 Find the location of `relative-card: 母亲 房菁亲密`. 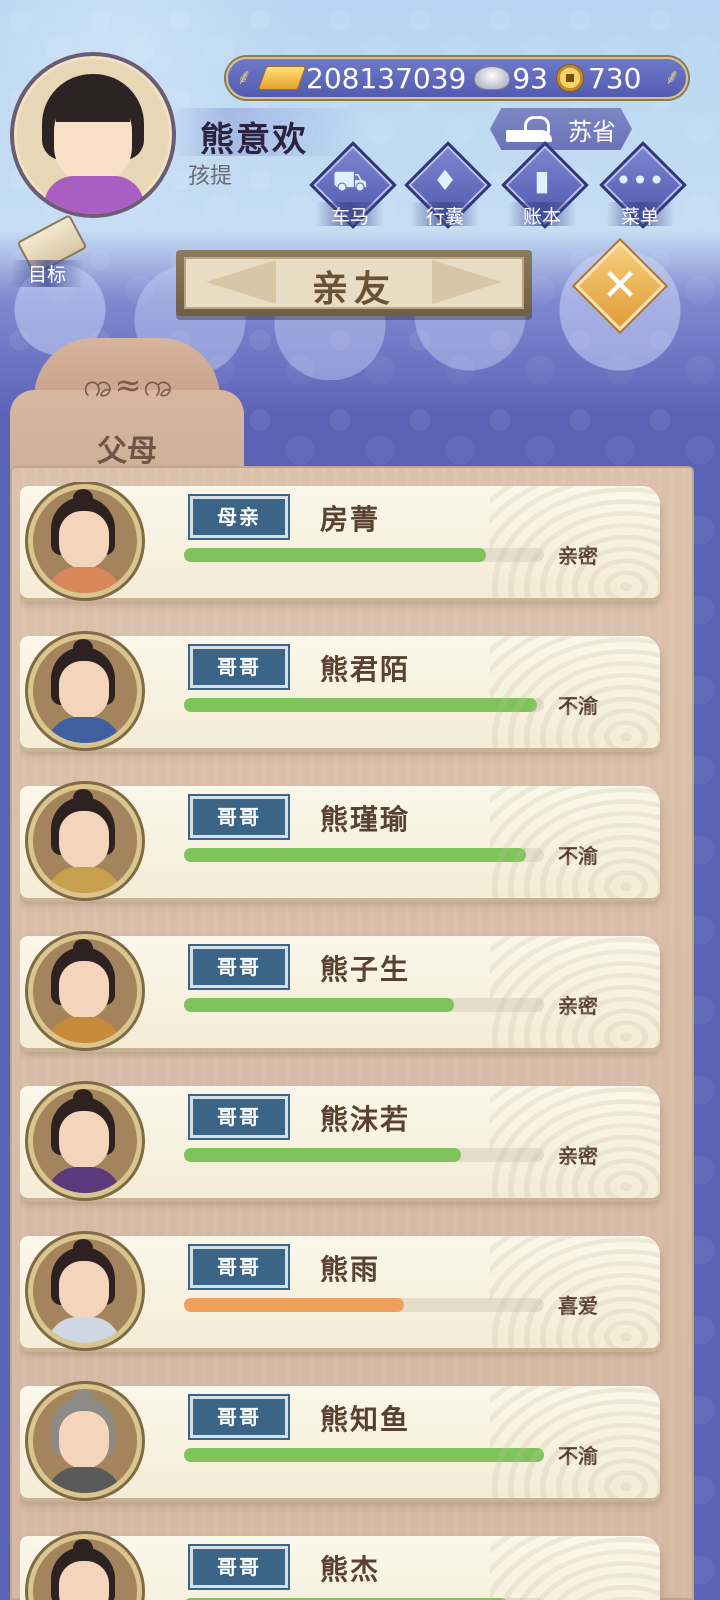

relative-card: 母亲 房菁亲密 is located at coordinates (340, 541).